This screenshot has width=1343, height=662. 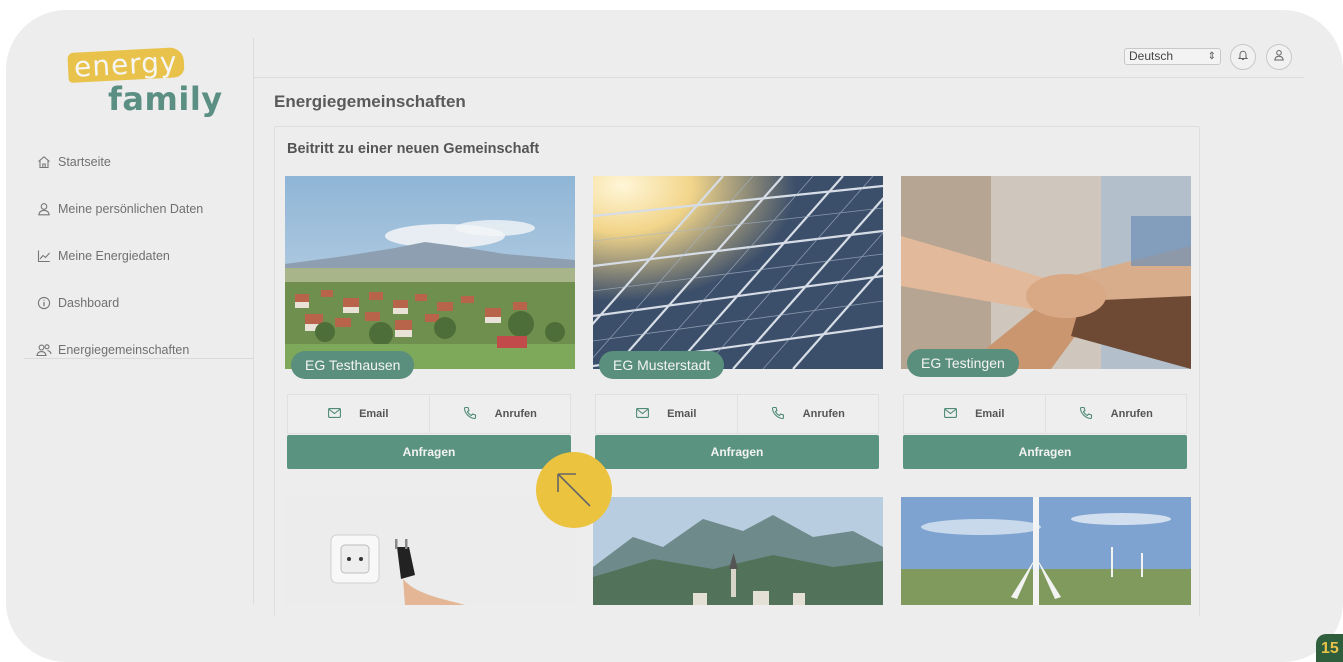 I want to click on page-number-badge: 15, so click(x=1329, y=648).